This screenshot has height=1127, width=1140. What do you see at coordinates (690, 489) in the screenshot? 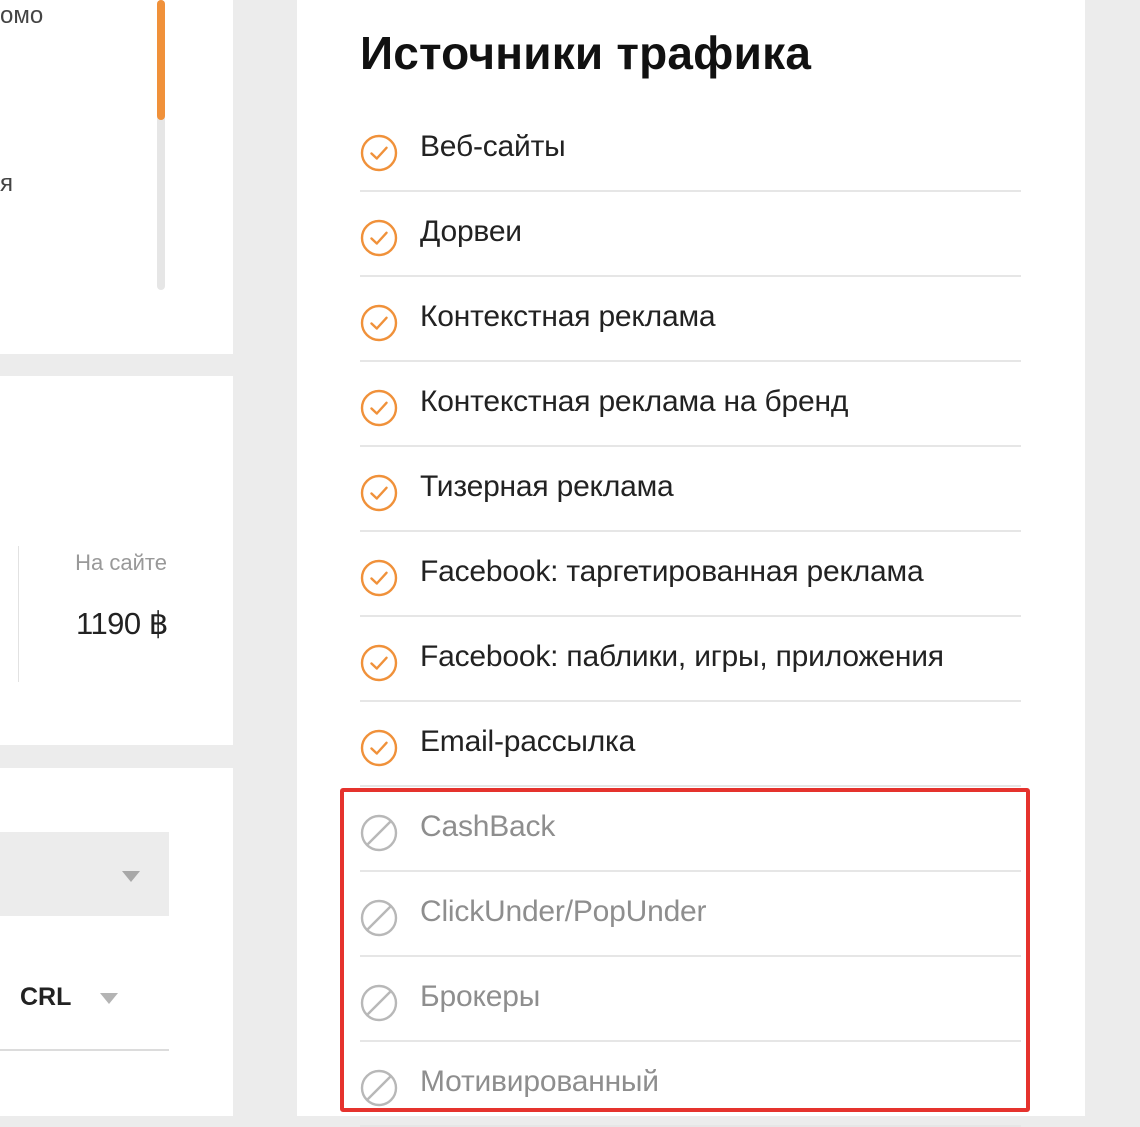
I see `traffic-source-item: Тизерная реклама` at bounding box center [690, 489].